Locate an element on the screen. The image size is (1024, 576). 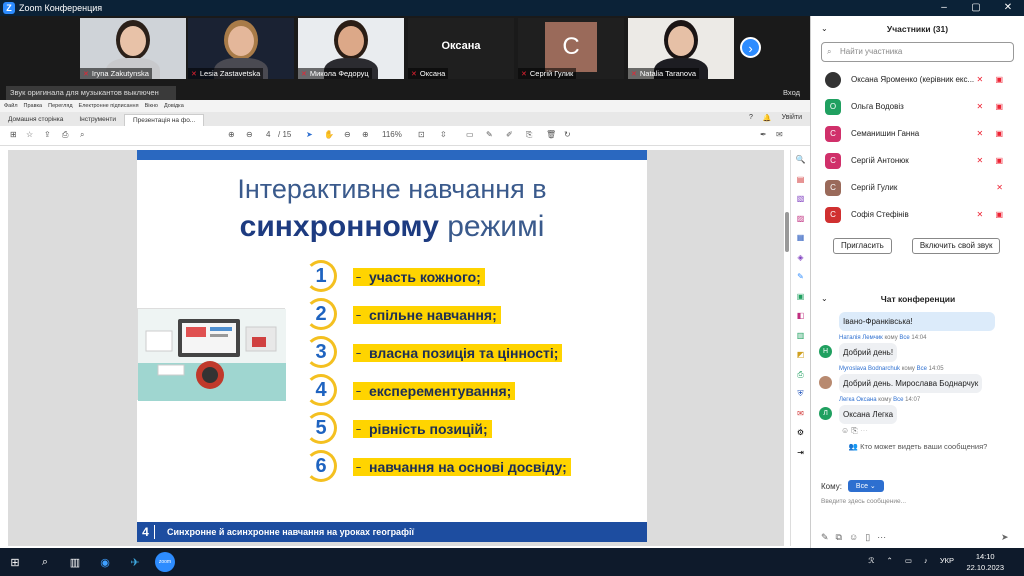
tab-tools: Інструменти is located at coordinates (97, 120).